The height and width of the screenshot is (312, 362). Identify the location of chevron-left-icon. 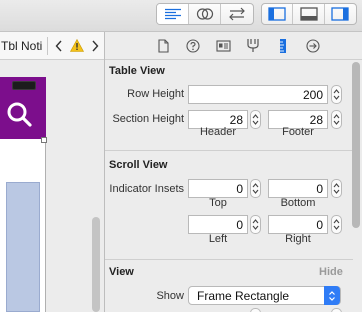
(58, 45).